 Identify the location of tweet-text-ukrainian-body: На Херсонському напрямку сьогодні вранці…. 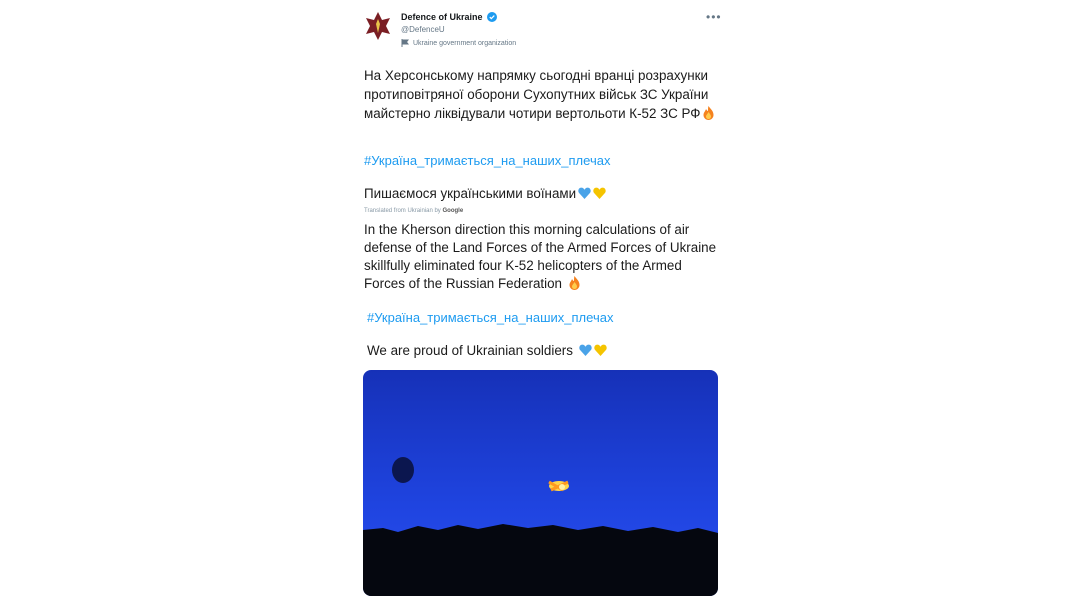
(536, 94).